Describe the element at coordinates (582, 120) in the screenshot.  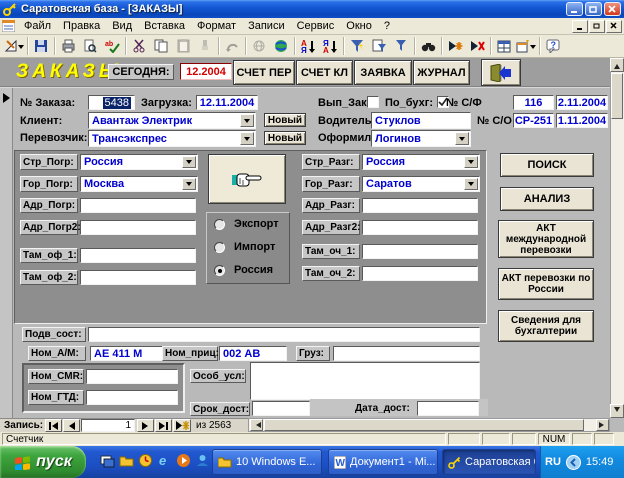
I see `so-date-field: 1.11.2004` at that location.